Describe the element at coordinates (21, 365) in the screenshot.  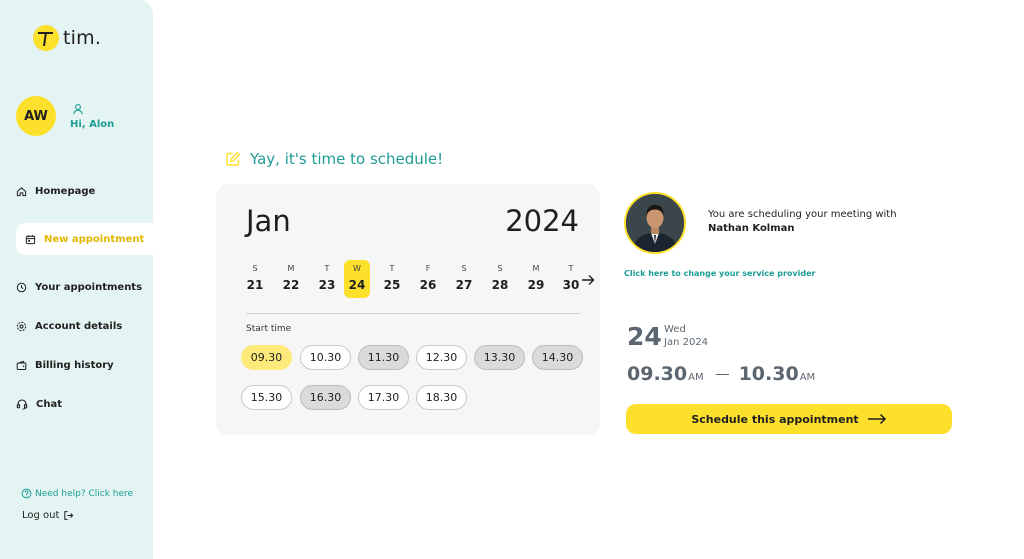
I see `wallet-icon` at that location.